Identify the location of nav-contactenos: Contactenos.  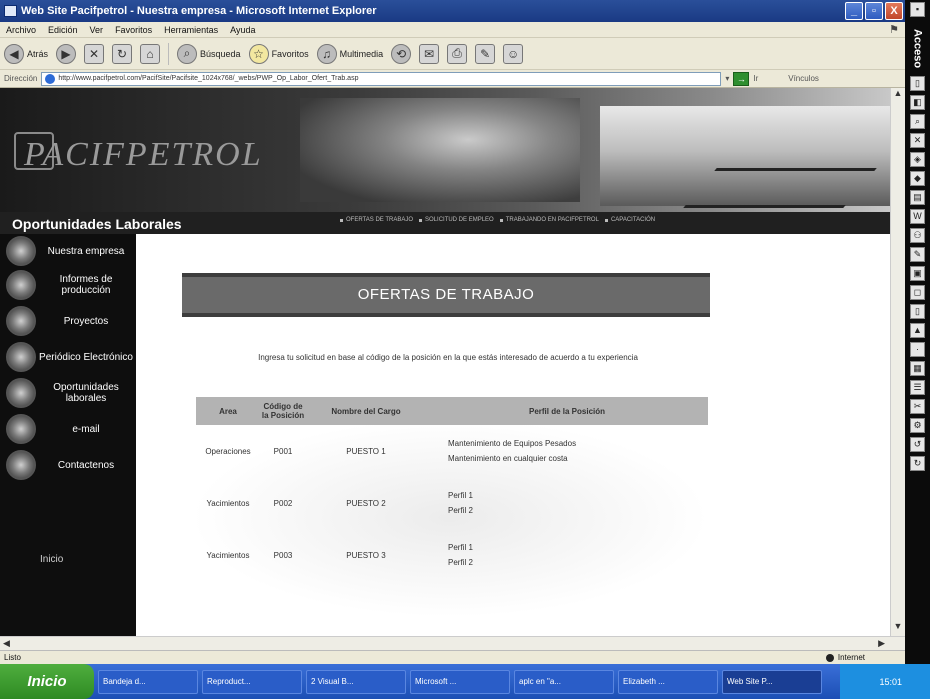
(71, 465).